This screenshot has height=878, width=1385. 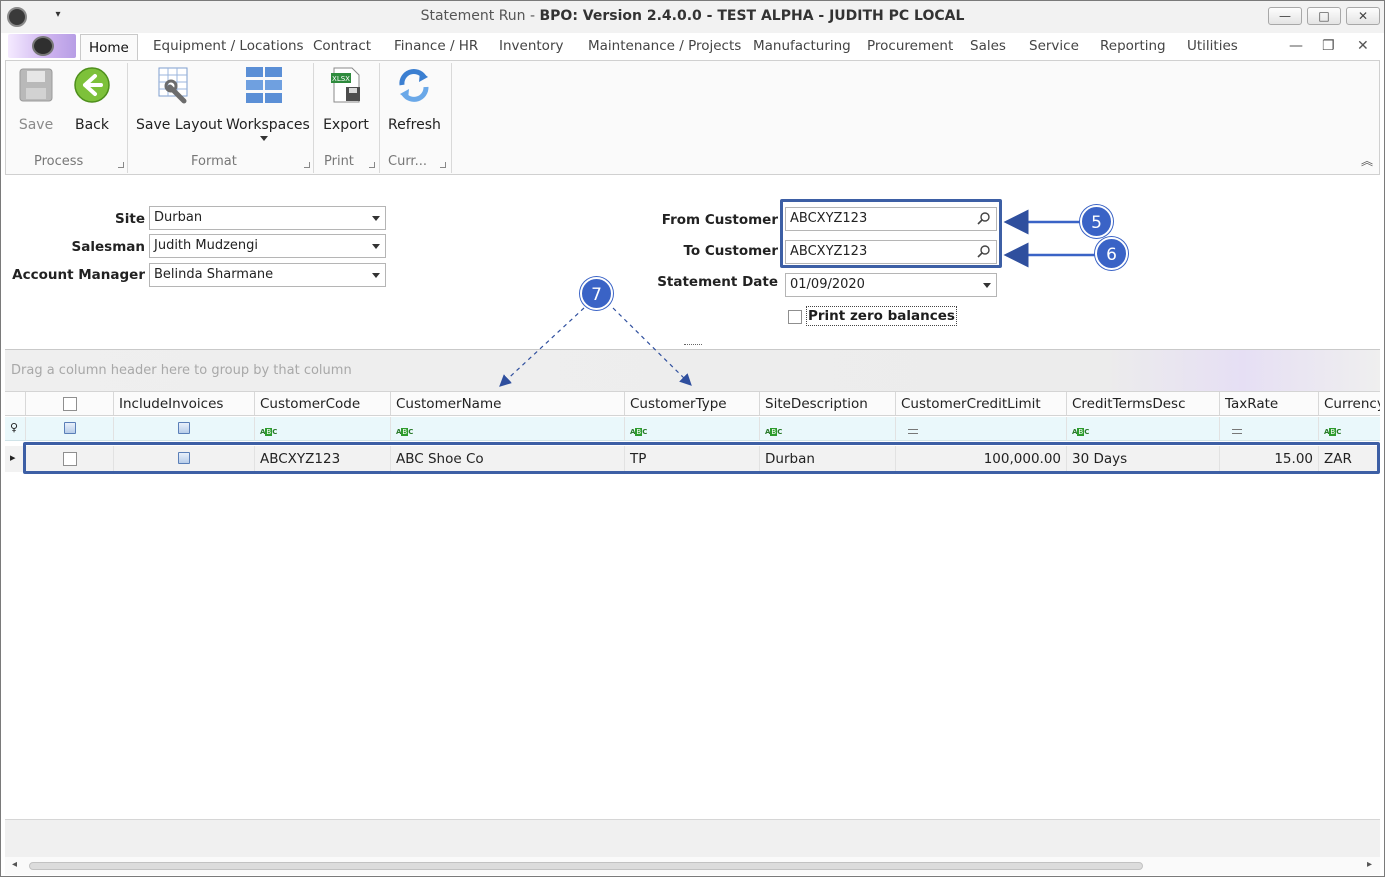 I want to click on mdi-close-button: ✕, so click(x=1363, y=46).